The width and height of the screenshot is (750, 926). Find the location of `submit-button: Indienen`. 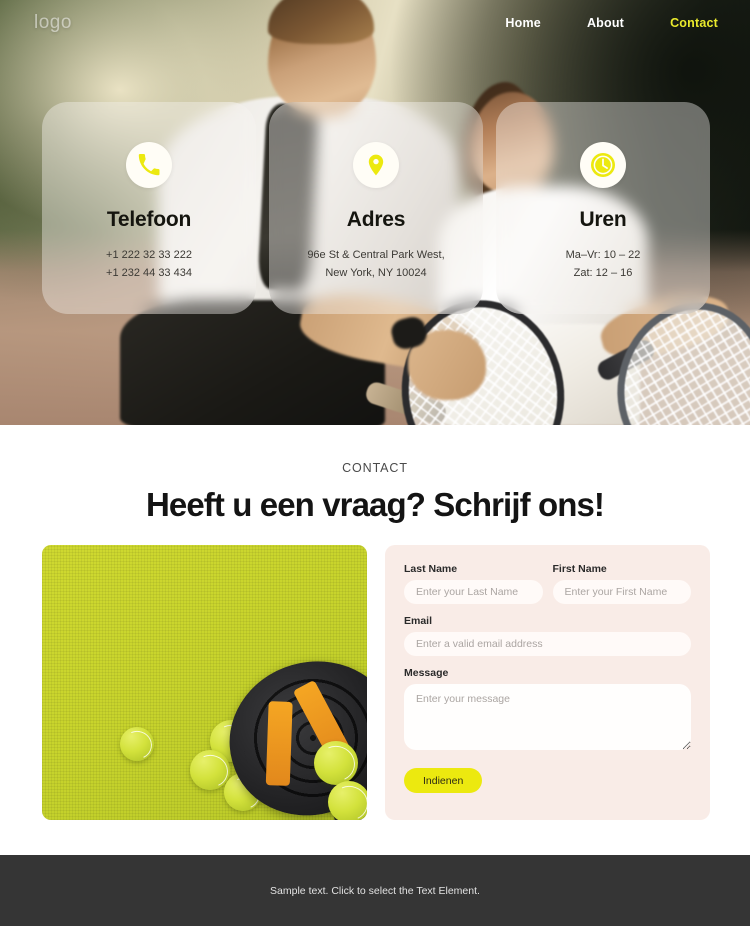

submit-button: Indienen is located at coordinates (443, 780).